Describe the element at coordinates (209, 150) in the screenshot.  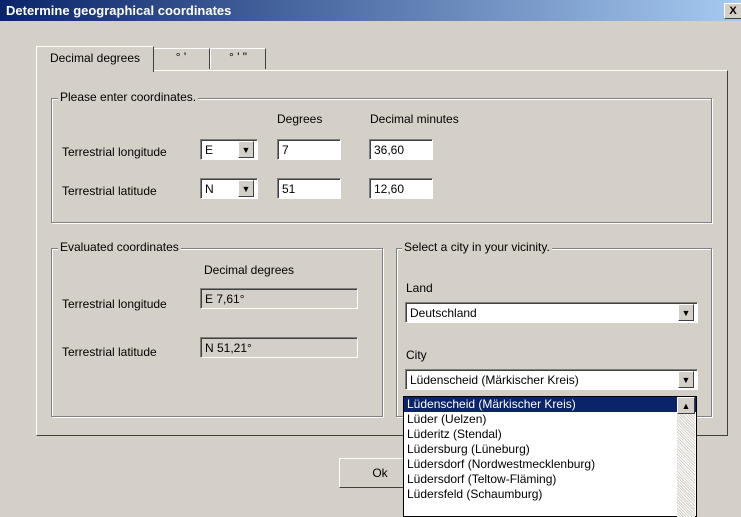
I see `select-value: E` at that location.